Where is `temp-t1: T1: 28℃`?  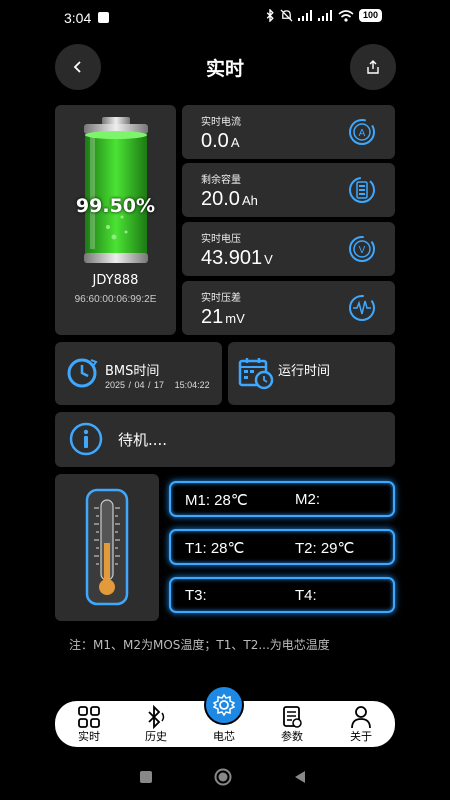 temp-t1: T1: 28℃ is located at coordinates (215, 548).